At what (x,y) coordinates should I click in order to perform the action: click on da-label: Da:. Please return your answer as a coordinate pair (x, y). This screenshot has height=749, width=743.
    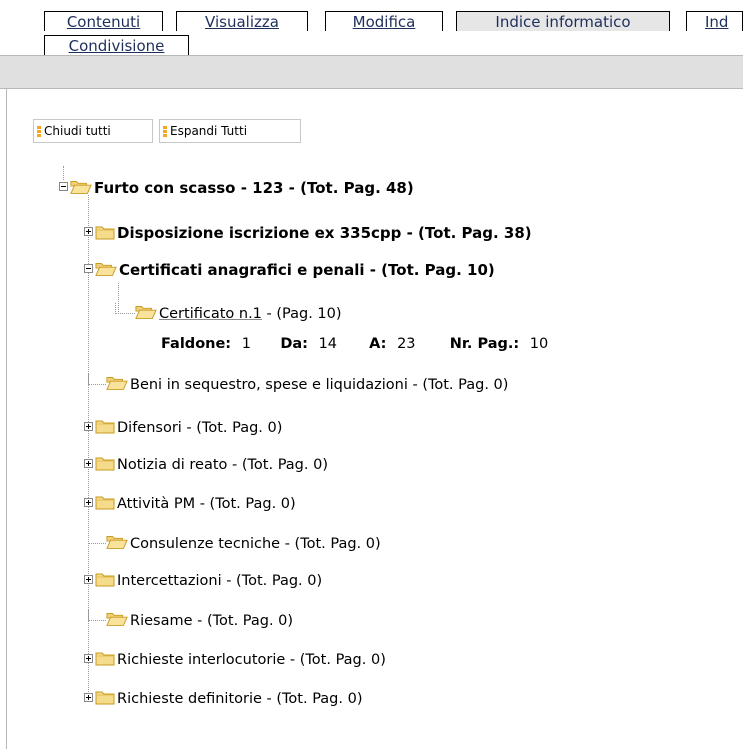
    Looking at the image, I should click on (294, 344).